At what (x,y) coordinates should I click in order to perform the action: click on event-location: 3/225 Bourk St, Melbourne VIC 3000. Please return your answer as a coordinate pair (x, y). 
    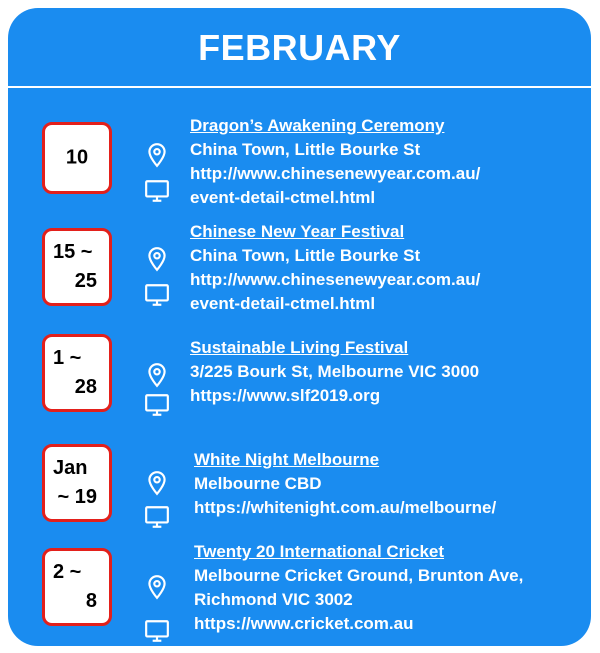
    Looking at the image, I should click on (335, 371).